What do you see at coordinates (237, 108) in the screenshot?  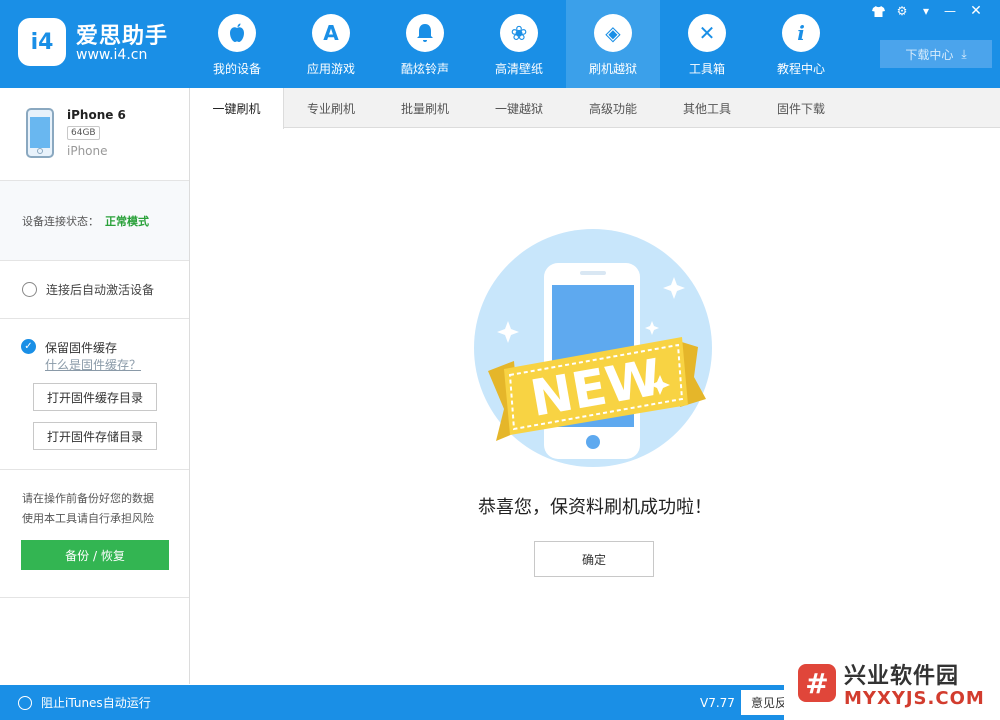 I see `tab-one-click-flash: 一键刷机` at bounding box center [237, 108].